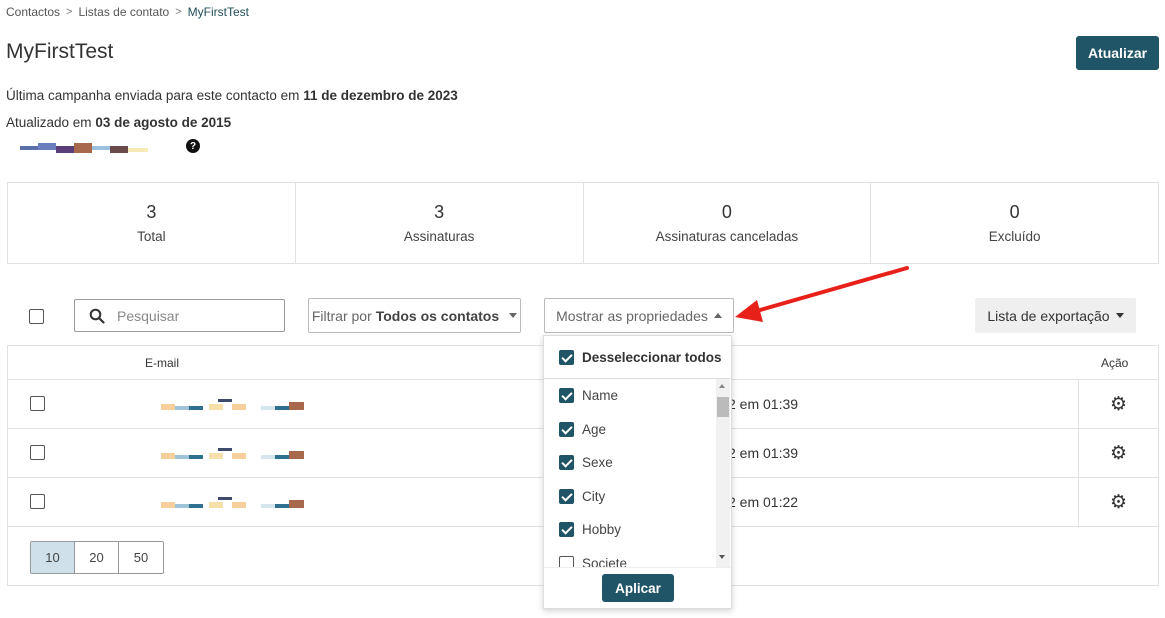  Describe the element at coordinates (1048, 315) in the screenshot. I see `export-label: Lista de exportação` at that location.